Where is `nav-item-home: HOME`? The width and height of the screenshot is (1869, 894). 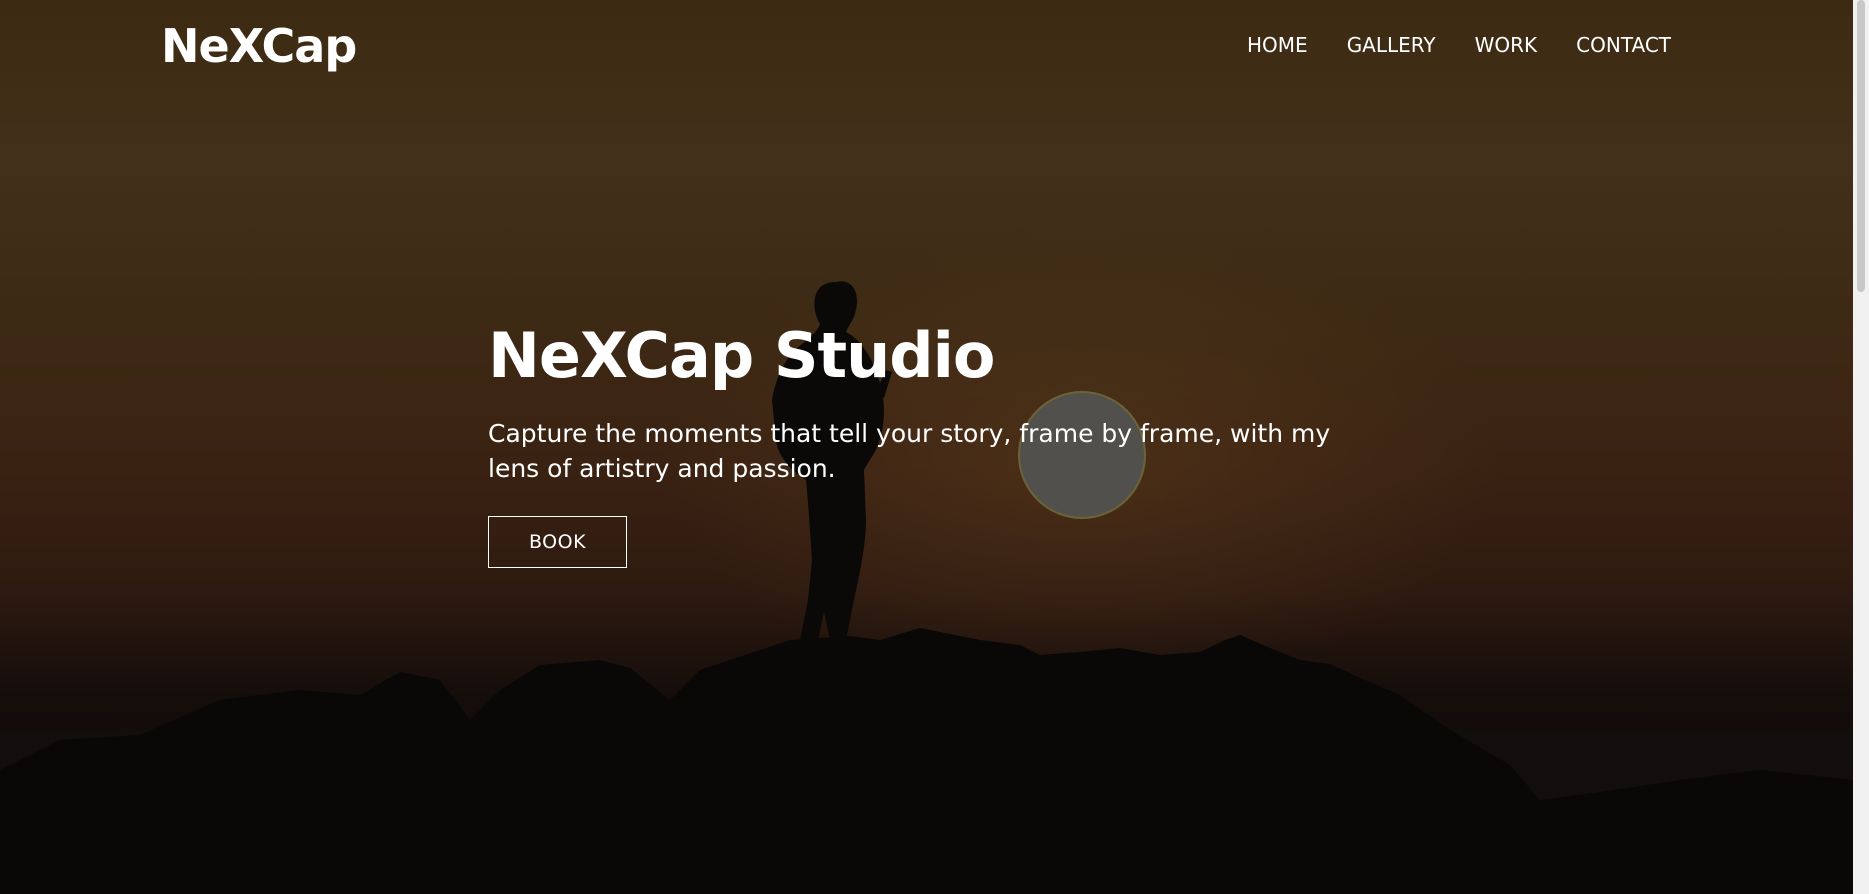 nav-item-home: HOME is located at coordinates (1277, 45).